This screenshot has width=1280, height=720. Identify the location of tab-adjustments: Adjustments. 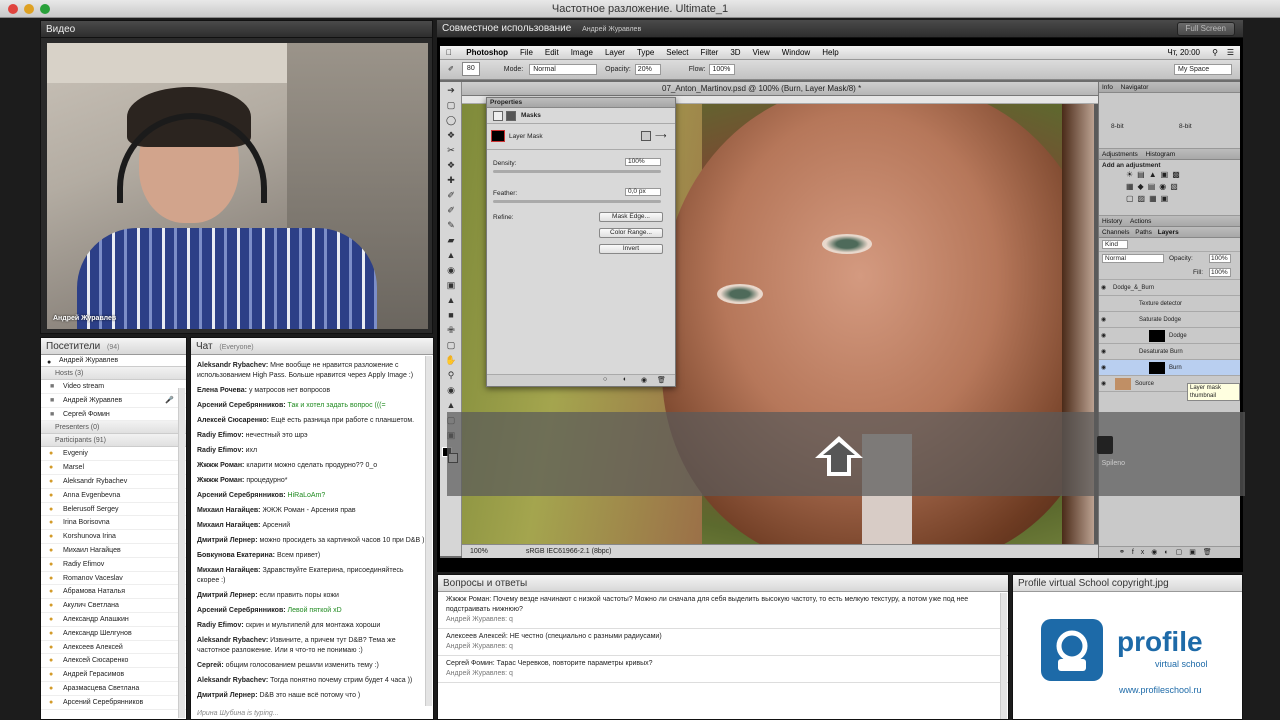
(1120, 154).